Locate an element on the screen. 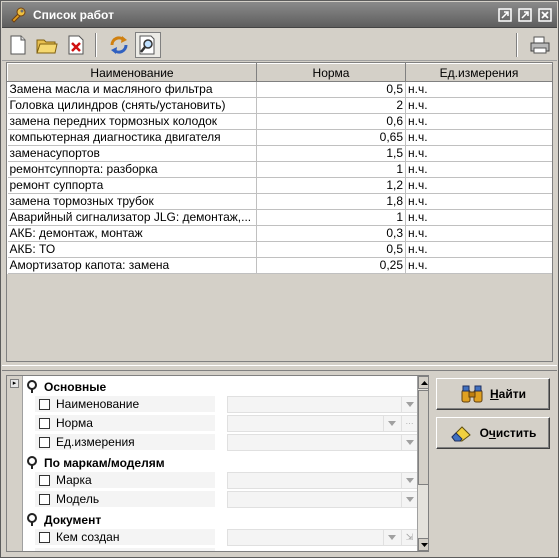  filter-unit-checkbox is located at coordinates (44, 442).